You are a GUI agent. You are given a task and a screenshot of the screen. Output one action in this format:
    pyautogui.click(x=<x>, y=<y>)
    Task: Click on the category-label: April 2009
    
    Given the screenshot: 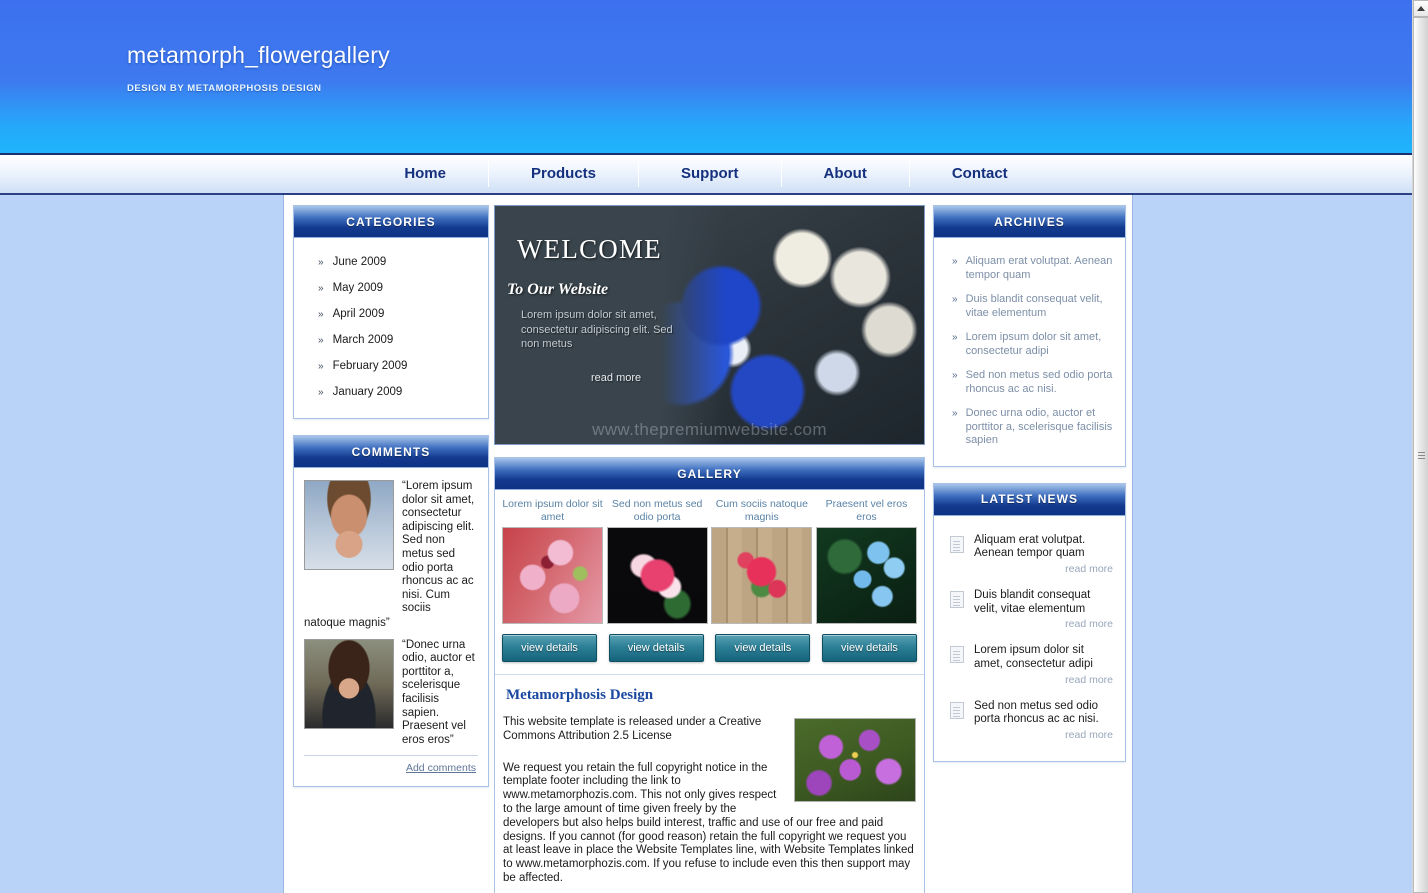 What is the action you would take?
    pyautogui.click(x=358, y=314)
    